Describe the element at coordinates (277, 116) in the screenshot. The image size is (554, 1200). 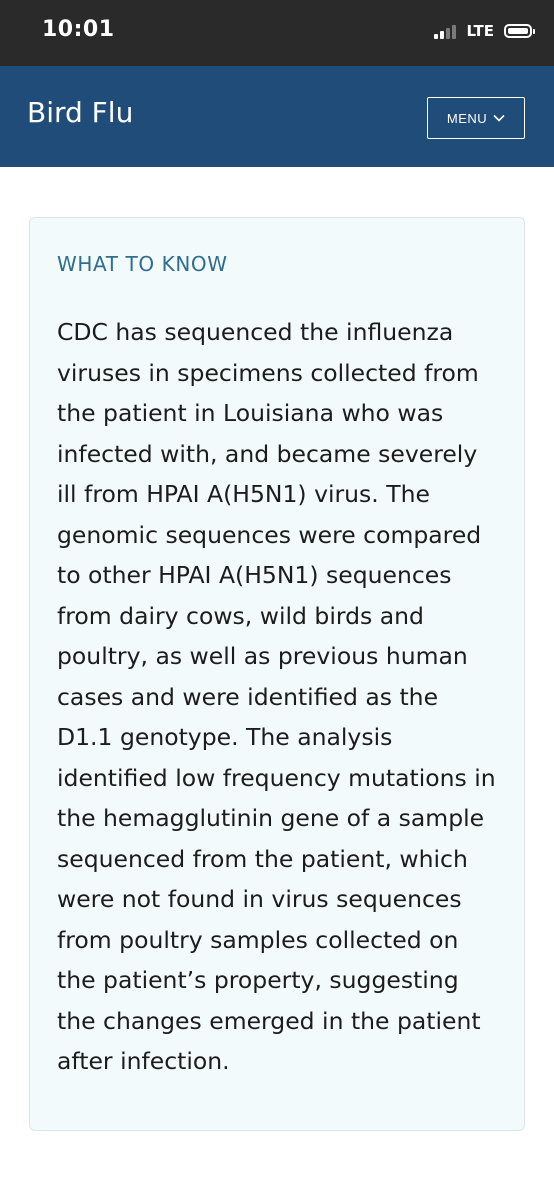
I see `site-header: Bird Flu MENU` at that location.